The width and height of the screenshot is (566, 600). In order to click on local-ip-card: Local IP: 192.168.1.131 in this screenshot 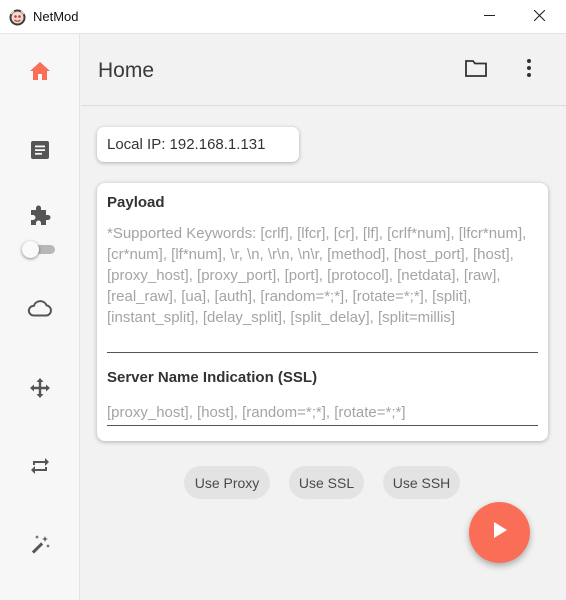, I will do `click(198, 144)`.